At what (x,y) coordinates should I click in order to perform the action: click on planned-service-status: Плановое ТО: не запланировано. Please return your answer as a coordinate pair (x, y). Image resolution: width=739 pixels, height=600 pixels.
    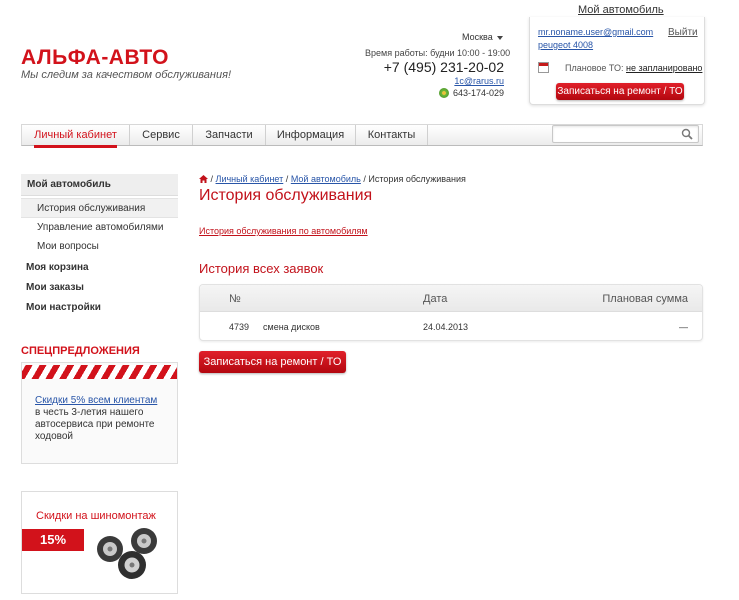
    Looking at the image, I should click on (633, 68).